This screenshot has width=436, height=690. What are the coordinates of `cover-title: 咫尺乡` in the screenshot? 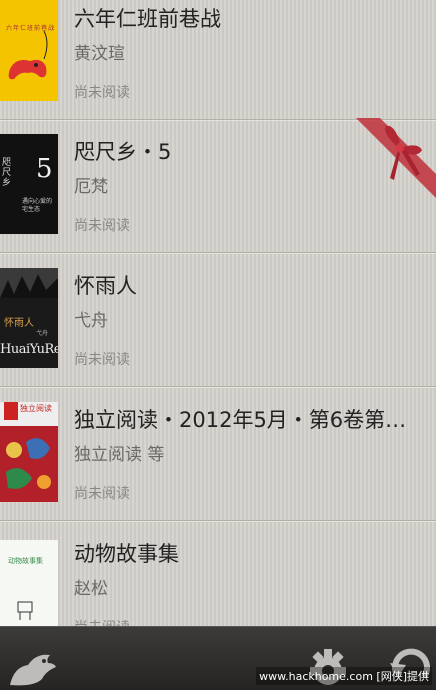 It's located at (7, 173).